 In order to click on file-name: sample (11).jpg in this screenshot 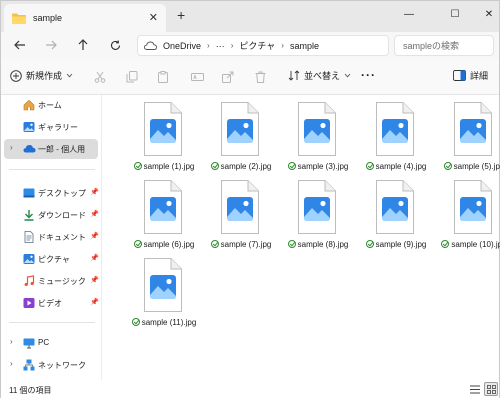, I will do `click(164, 322)`.